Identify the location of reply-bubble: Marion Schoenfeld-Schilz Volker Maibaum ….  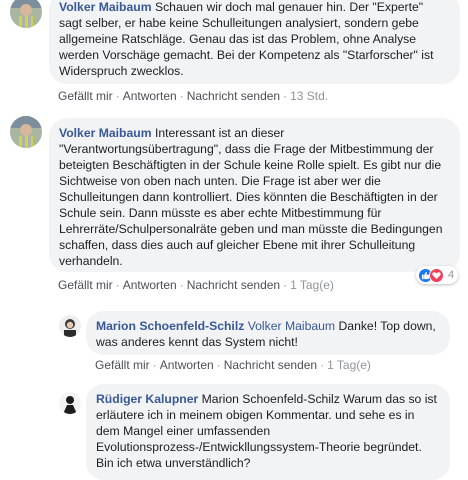
(268, 333).